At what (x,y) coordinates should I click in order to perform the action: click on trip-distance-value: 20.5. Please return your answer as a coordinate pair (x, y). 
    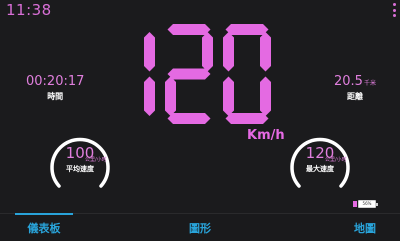
    Looking at the image, I should click on (348, 81).